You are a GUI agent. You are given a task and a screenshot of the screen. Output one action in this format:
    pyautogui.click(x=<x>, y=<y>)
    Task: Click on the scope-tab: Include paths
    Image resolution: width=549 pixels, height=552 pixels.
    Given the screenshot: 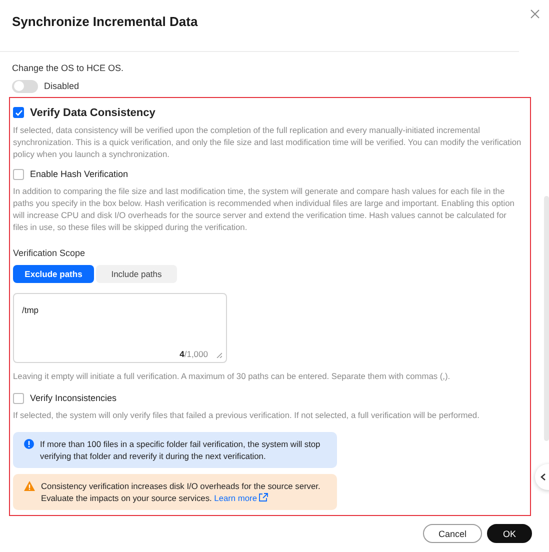 What is the action you would take?
    pyautogui.click(x=136, y=273)
    